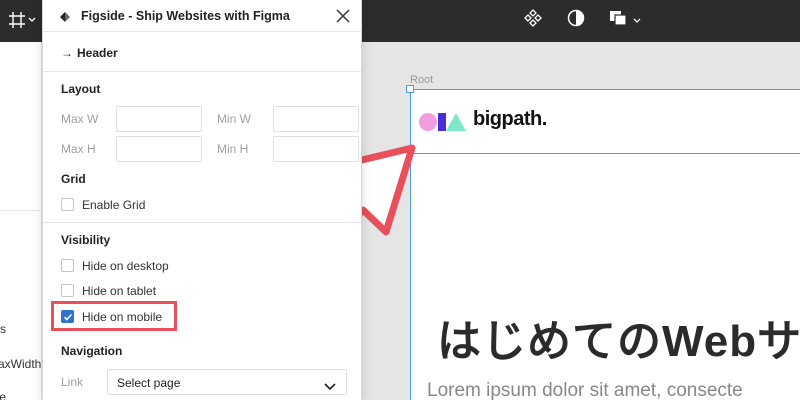  I want to click on hide-on-desktop-label: Hide on desktop, so click(125, 266).